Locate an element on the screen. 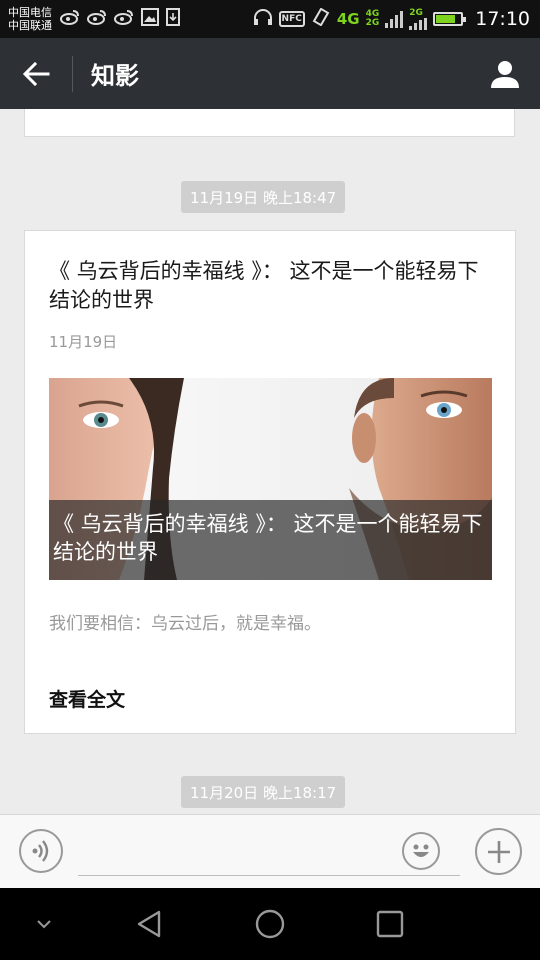 This screenshot has width=540, height=960. back-nav-button is located at coordinates (150, 924).